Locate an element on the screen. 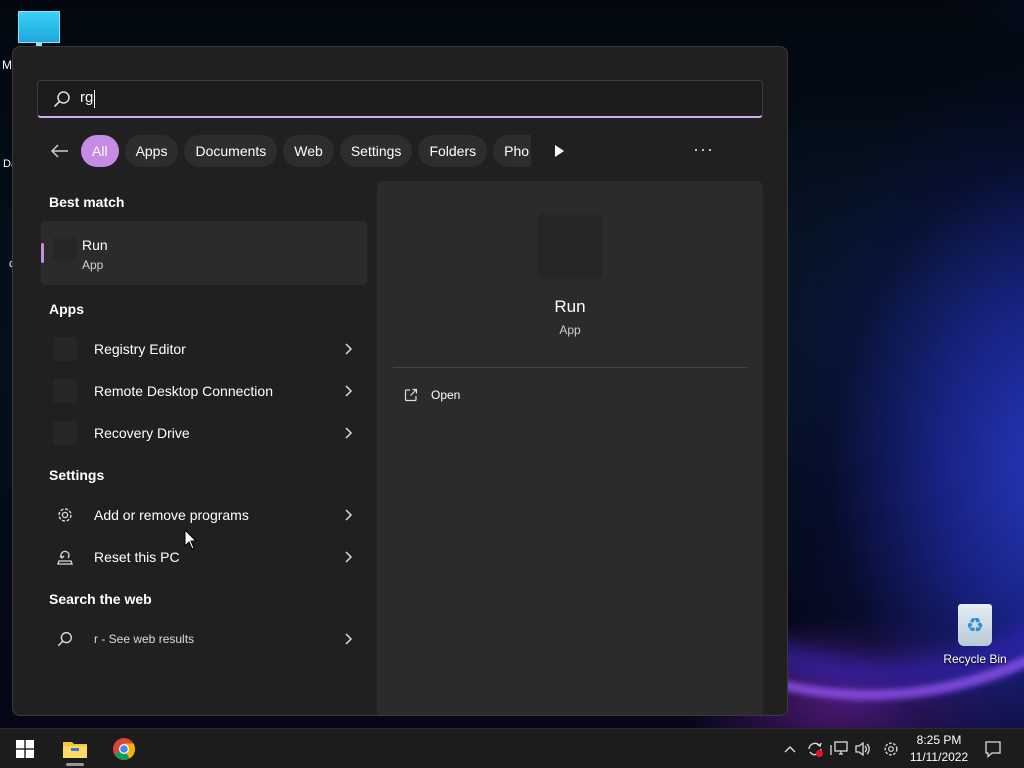 Image resolution: width=1024 pixels, height=768 pixels. active-app-indicator is located at coordinates (75, 764).